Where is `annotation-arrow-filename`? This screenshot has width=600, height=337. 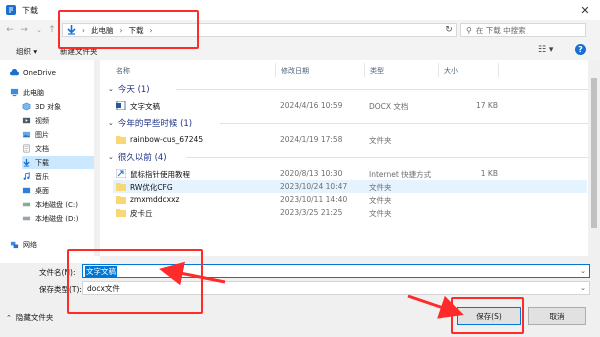 annotation-arrow-filename is located at coordinates (192, 273).